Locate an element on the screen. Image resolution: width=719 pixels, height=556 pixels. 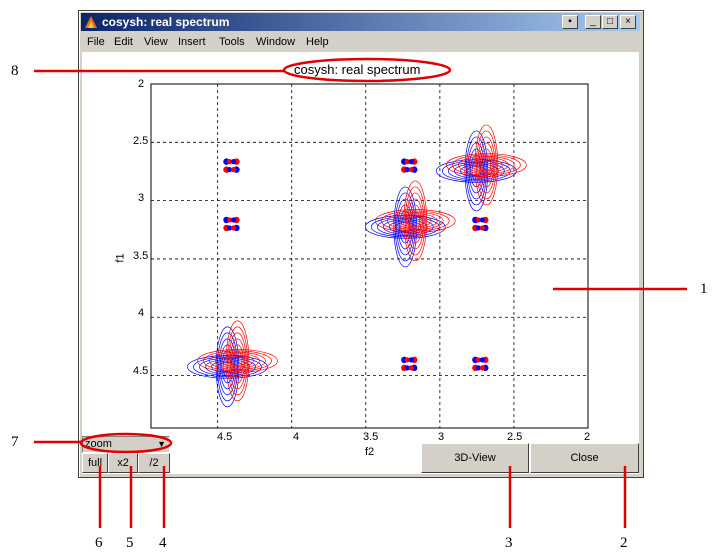
callout-number: 8 is located at coordinates (15, 71).